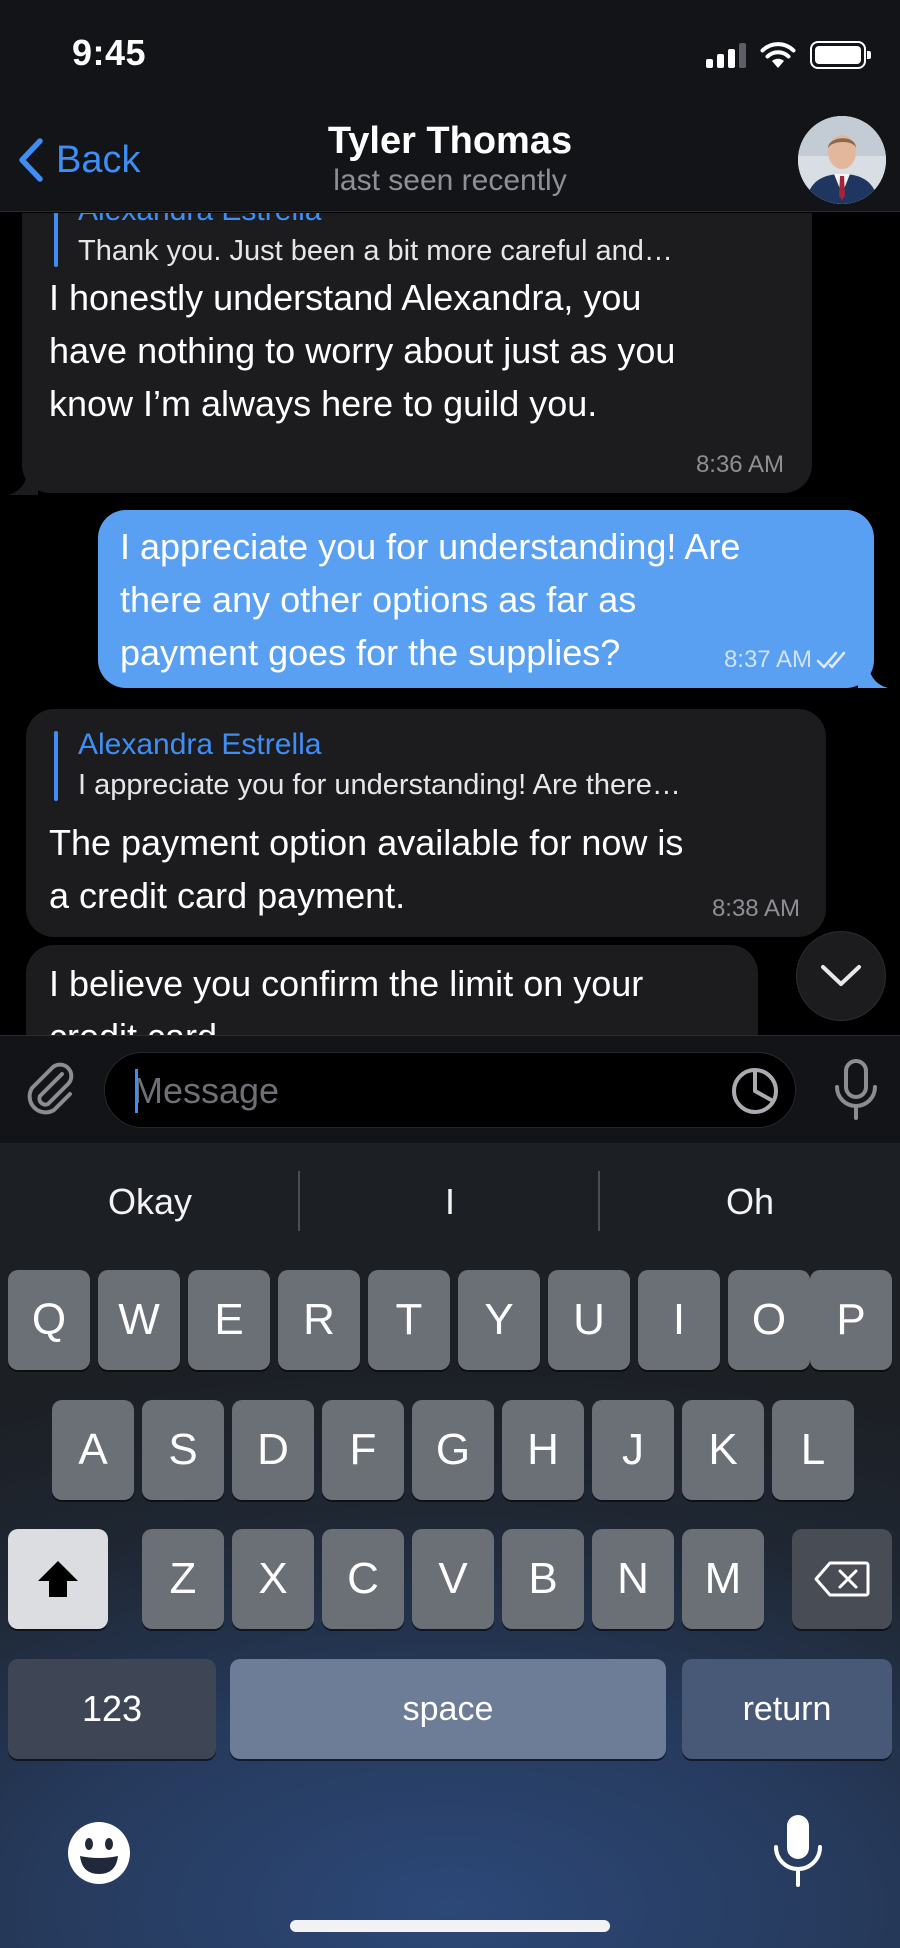 The image size is (900, 1948). I want to click on shift-key, so click(58, 1579).